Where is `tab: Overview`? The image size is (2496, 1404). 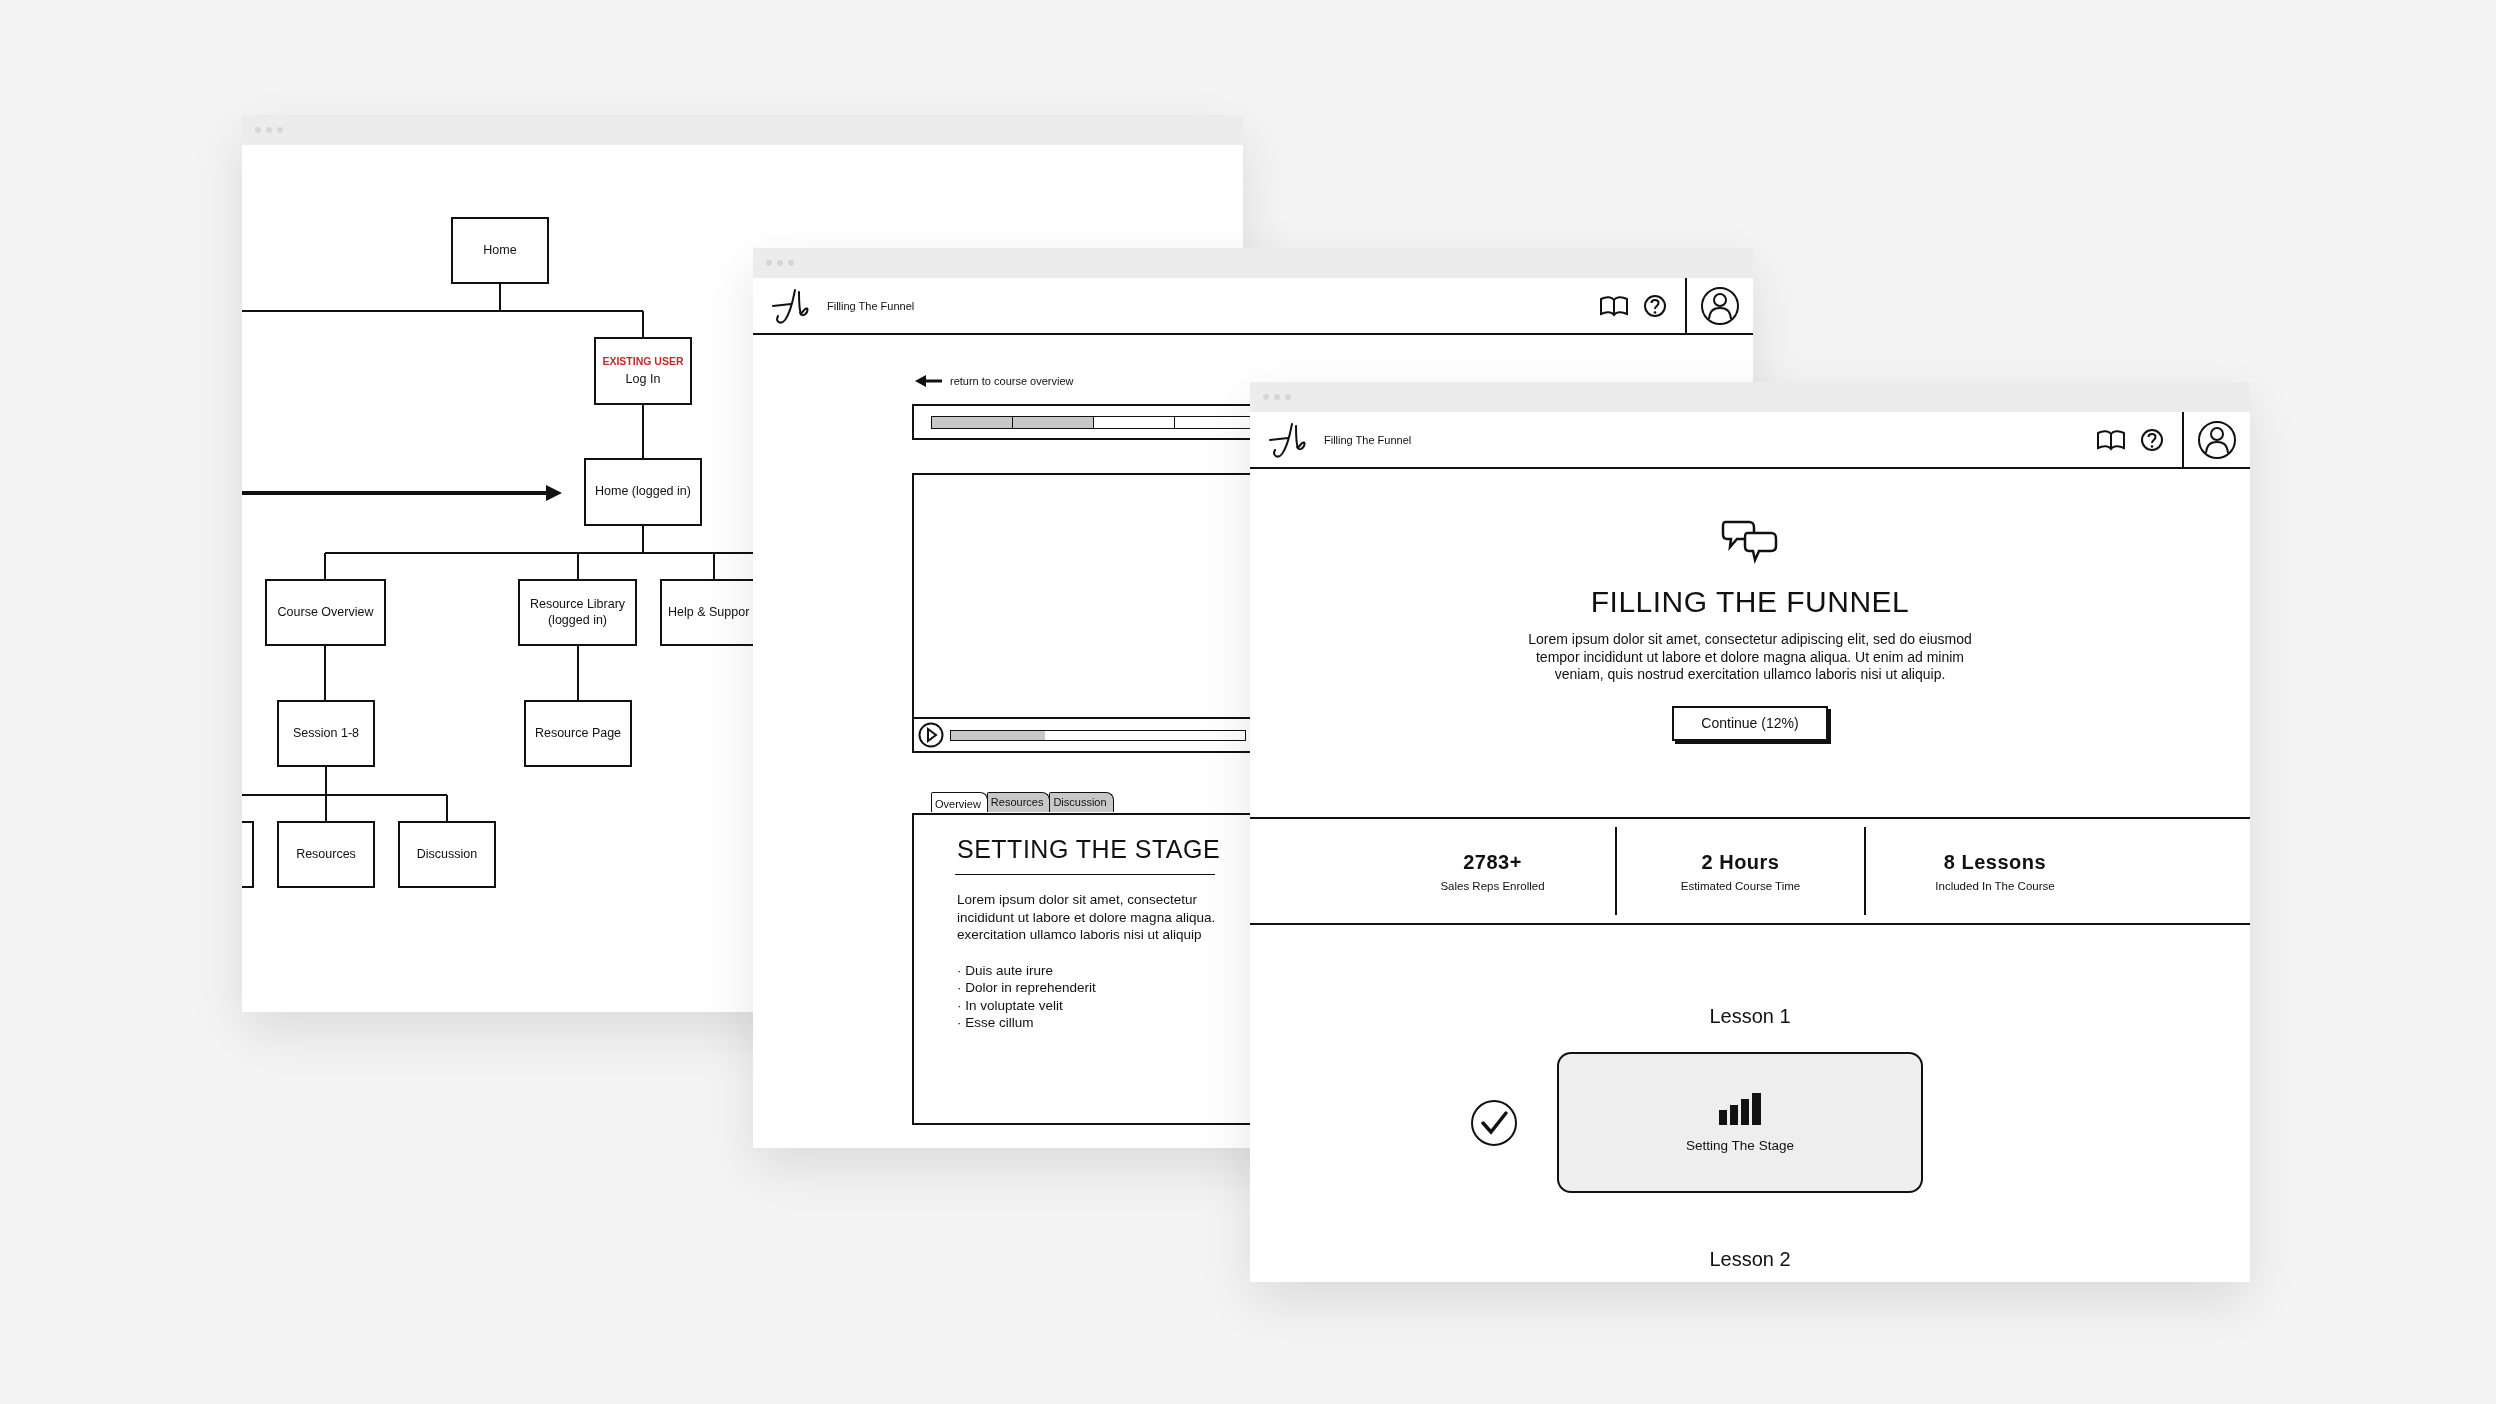
tab: Overview is located at coordinates (959, 802).